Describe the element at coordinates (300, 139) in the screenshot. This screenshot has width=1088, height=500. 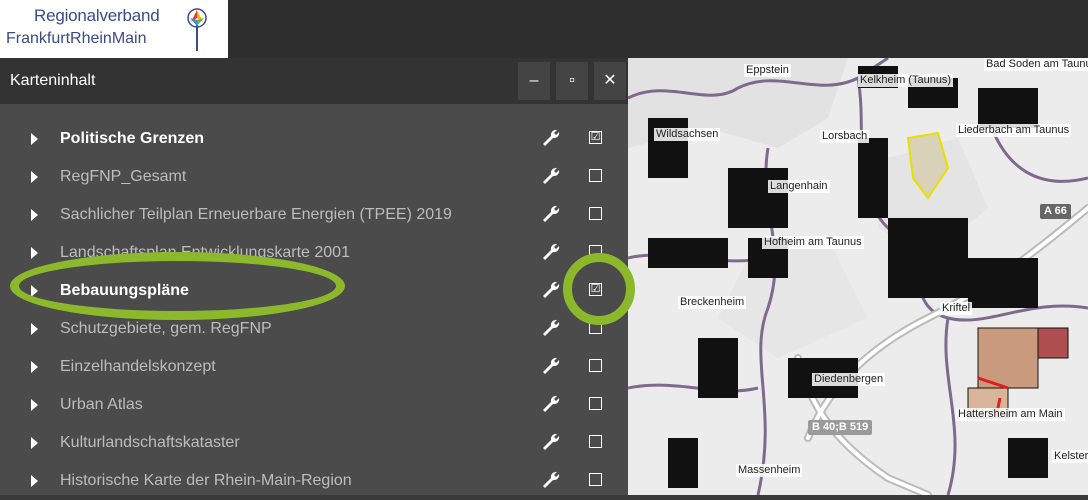
I see `layer-label: Politische Grenzen` at that location.